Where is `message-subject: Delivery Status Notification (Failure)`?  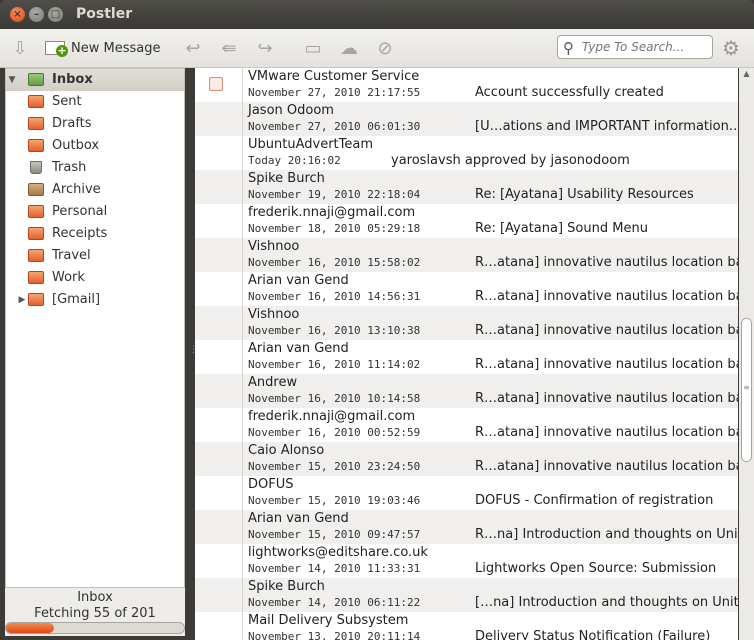
message-subject: Delivery Status Notification (Failure) is located at coordinates (593, 634).